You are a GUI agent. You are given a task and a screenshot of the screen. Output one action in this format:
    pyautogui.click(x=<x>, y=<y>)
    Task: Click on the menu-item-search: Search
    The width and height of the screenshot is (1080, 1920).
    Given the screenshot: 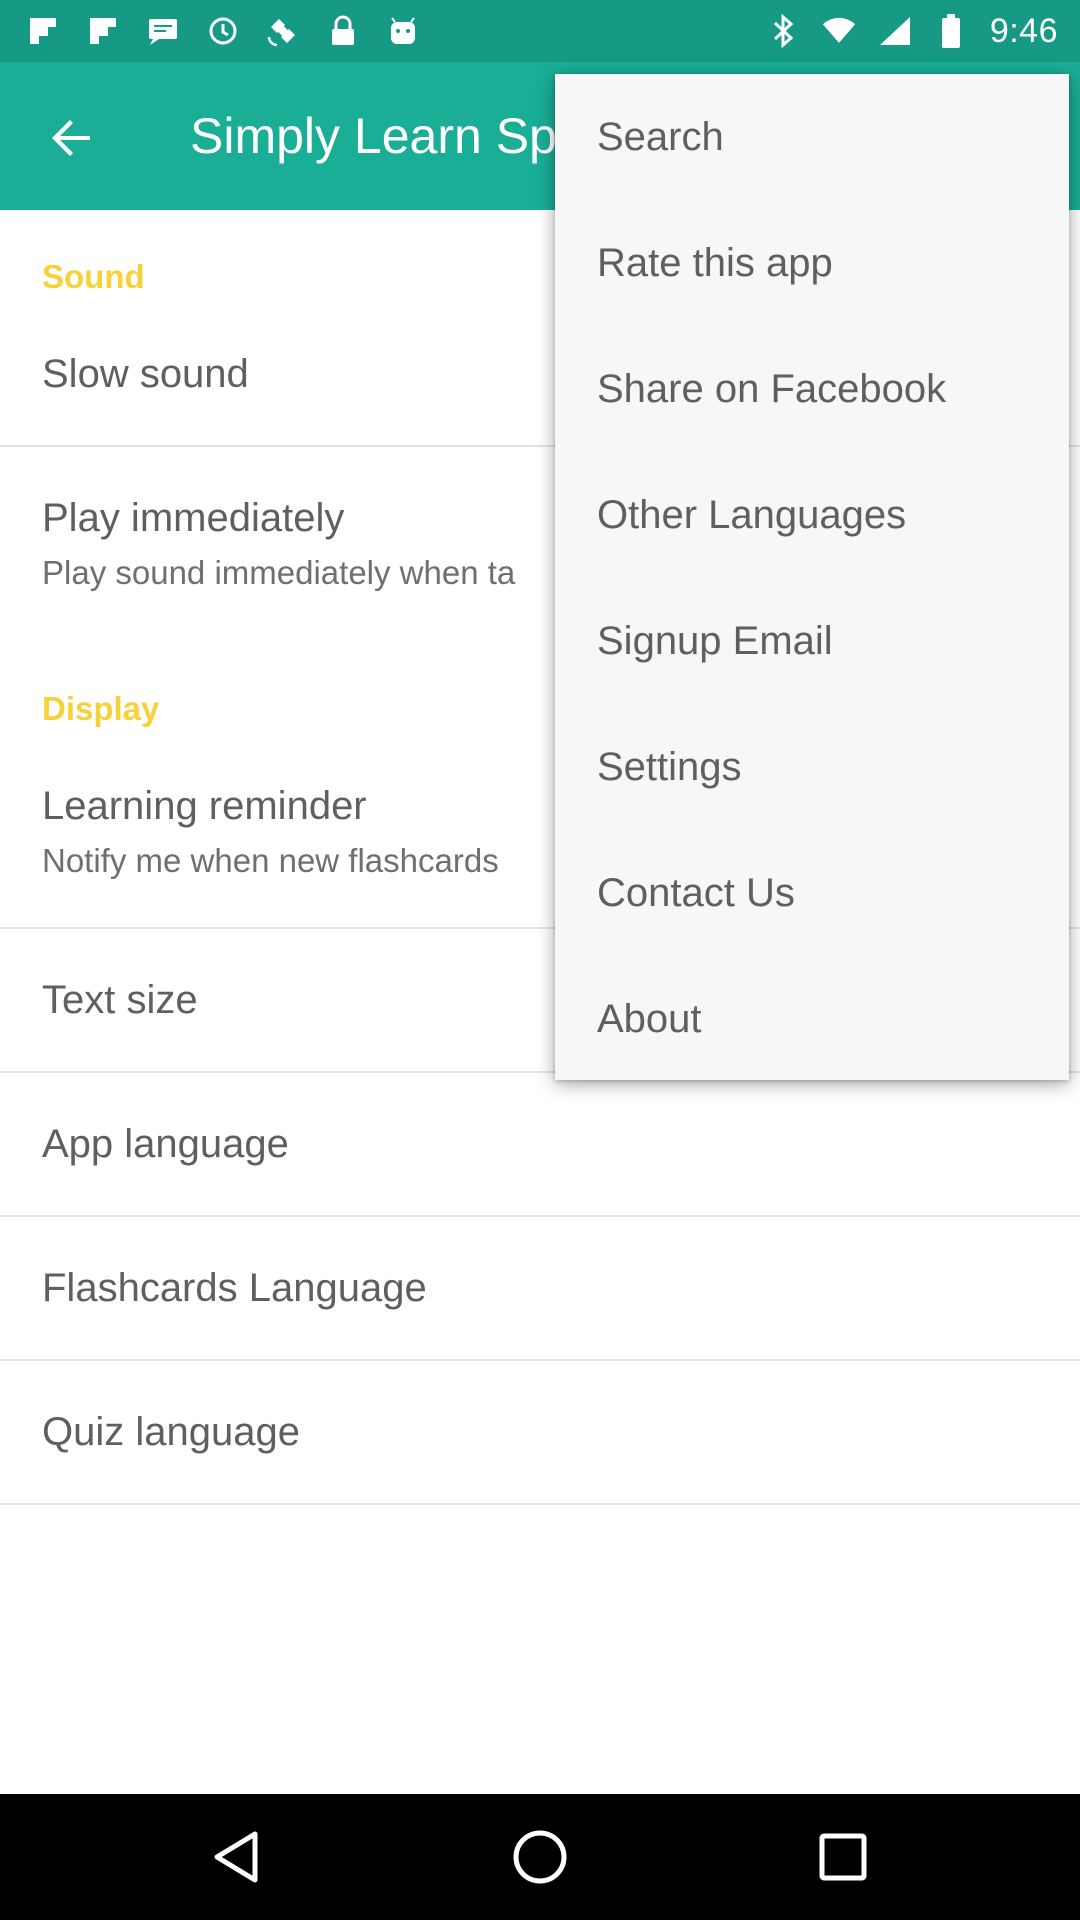 What is the action you would take?
    pyautogui.click(x=812, y=137)
    